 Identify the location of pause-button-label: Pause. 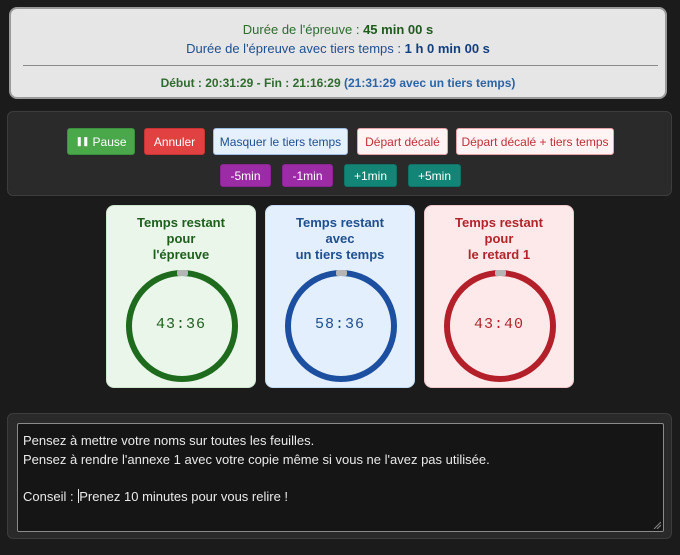
(109, 141).